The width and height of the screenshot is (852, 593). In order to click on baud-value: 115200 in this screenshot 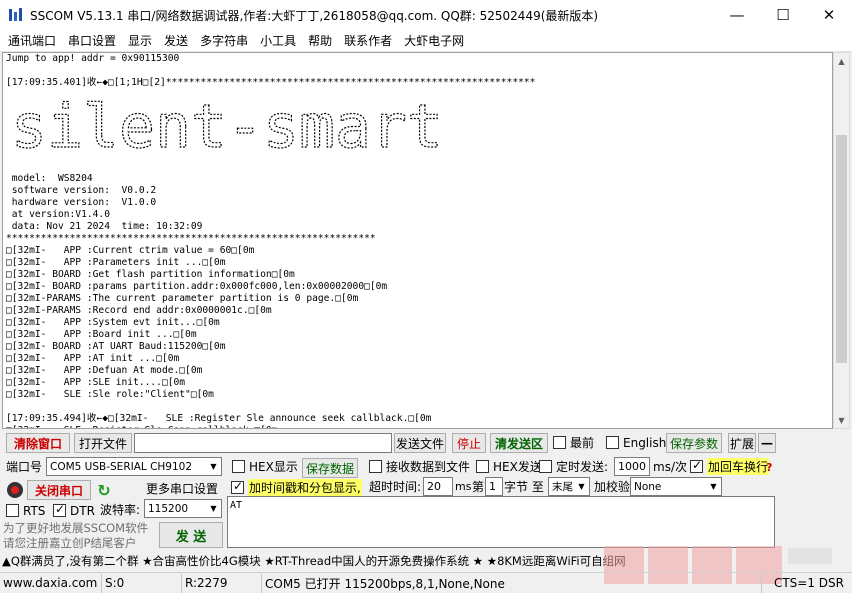, I will do `click(168, 508)`.